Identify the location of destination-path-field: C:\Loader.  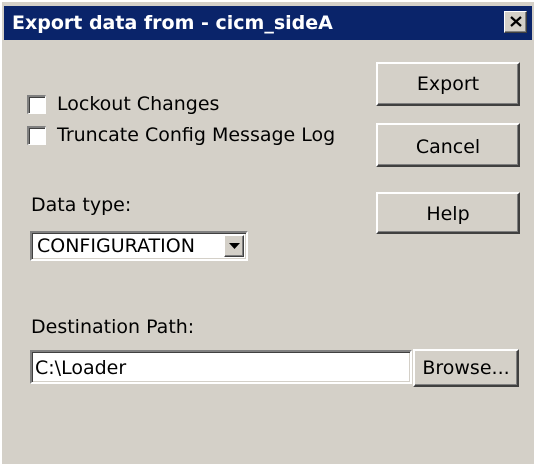
(221, 367).